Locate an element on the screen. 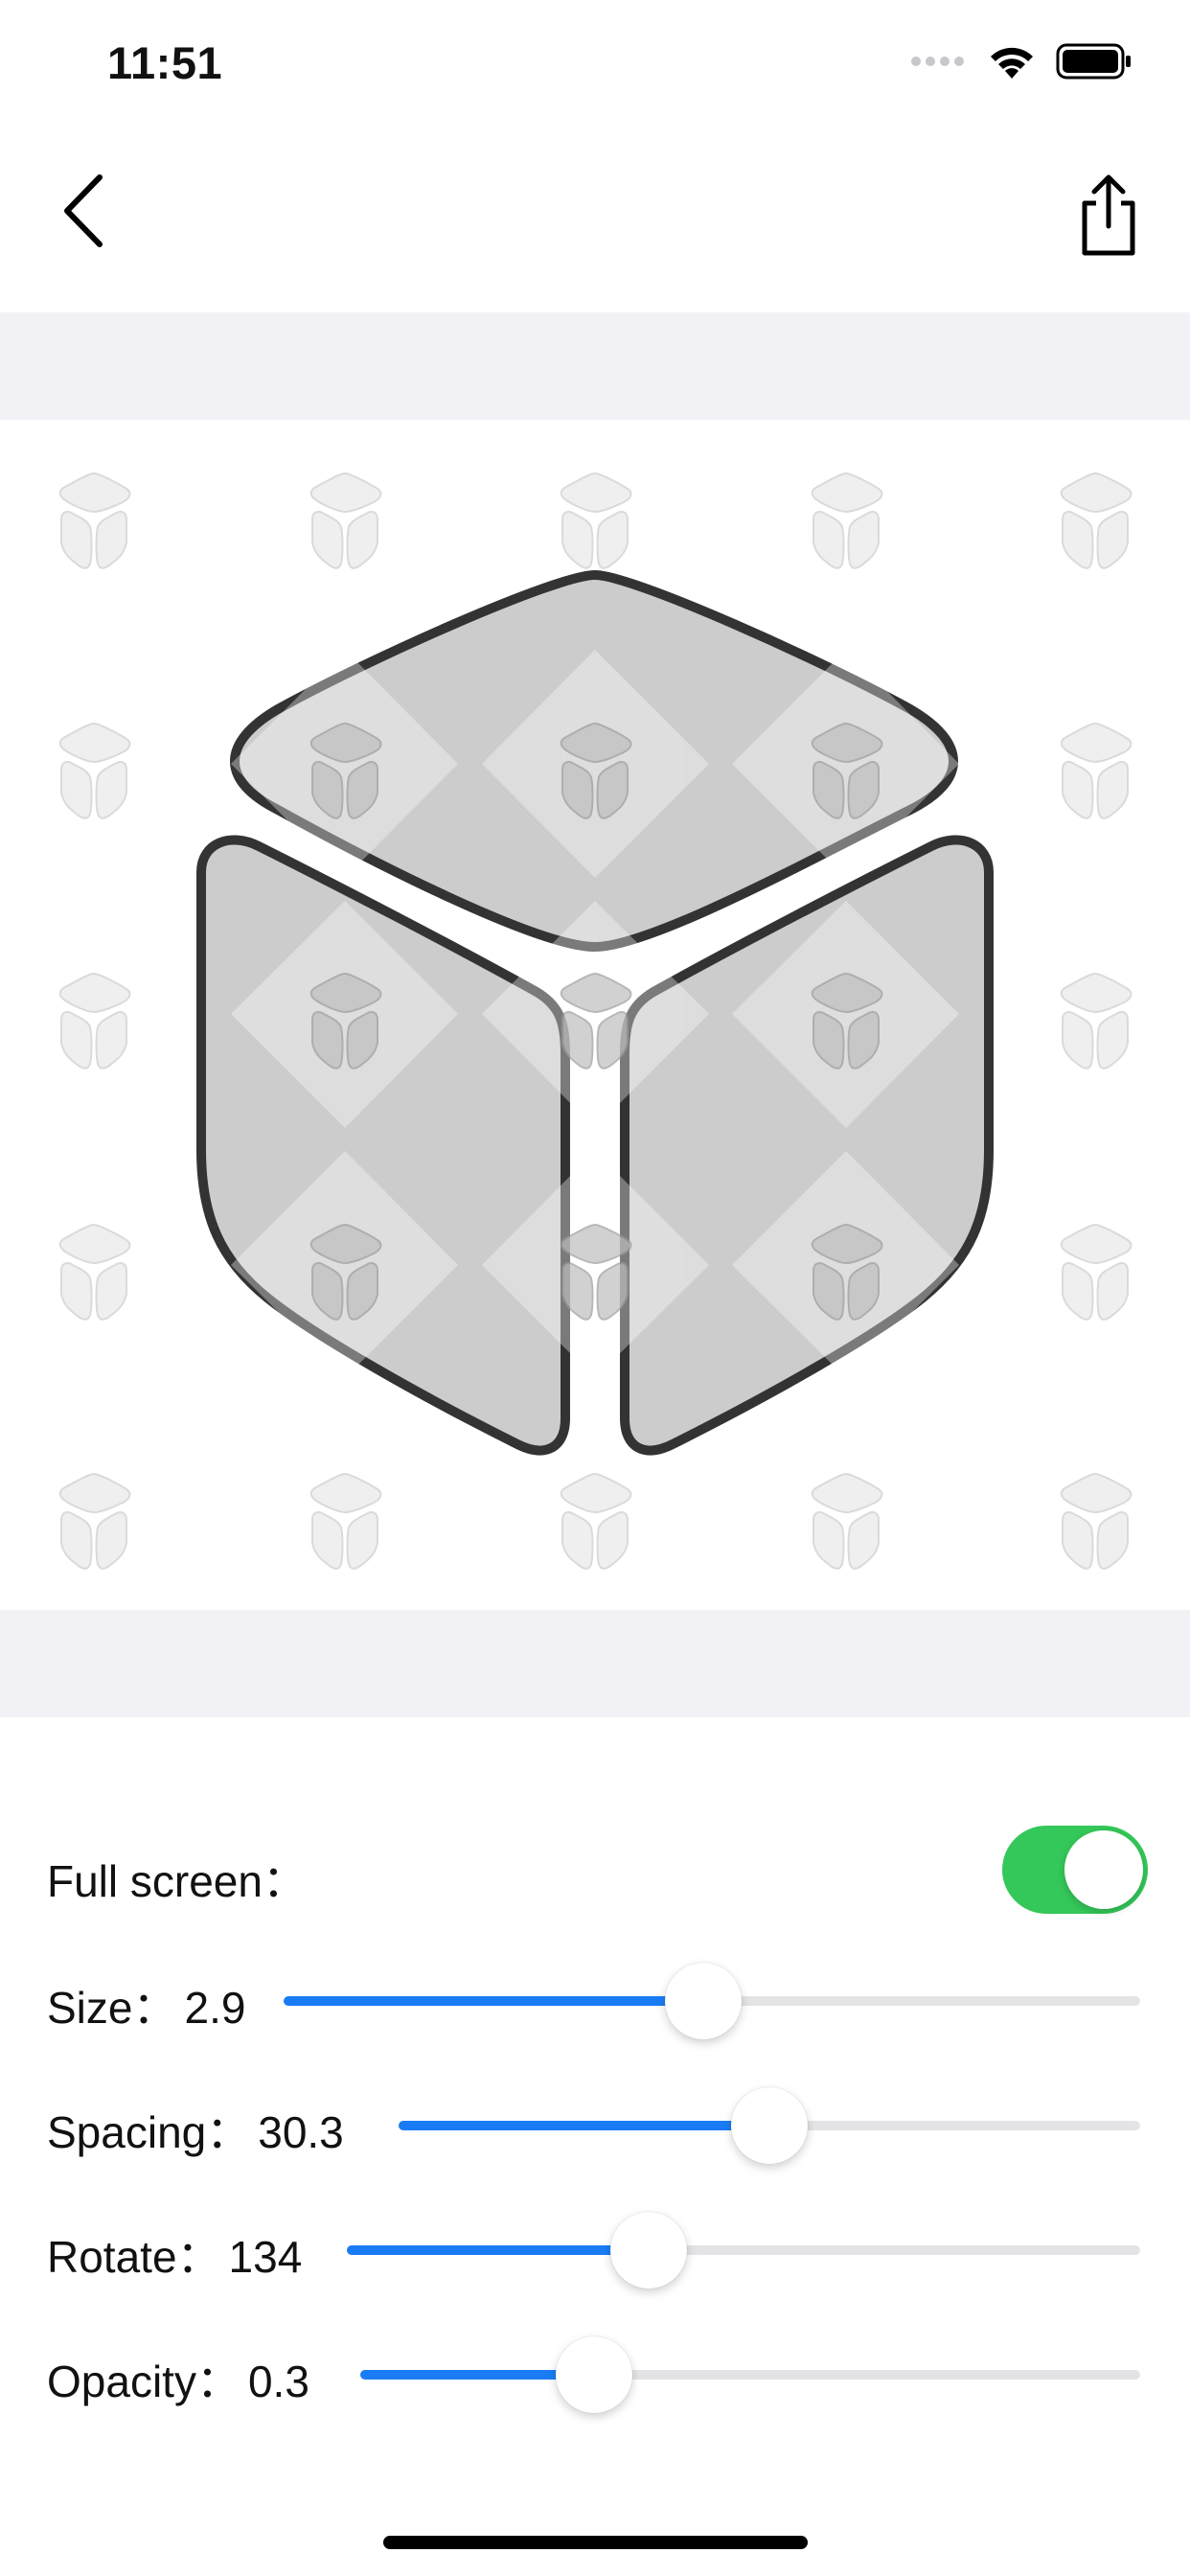  size-row: Size： 2.9 is located at coordinates (595, 1996).